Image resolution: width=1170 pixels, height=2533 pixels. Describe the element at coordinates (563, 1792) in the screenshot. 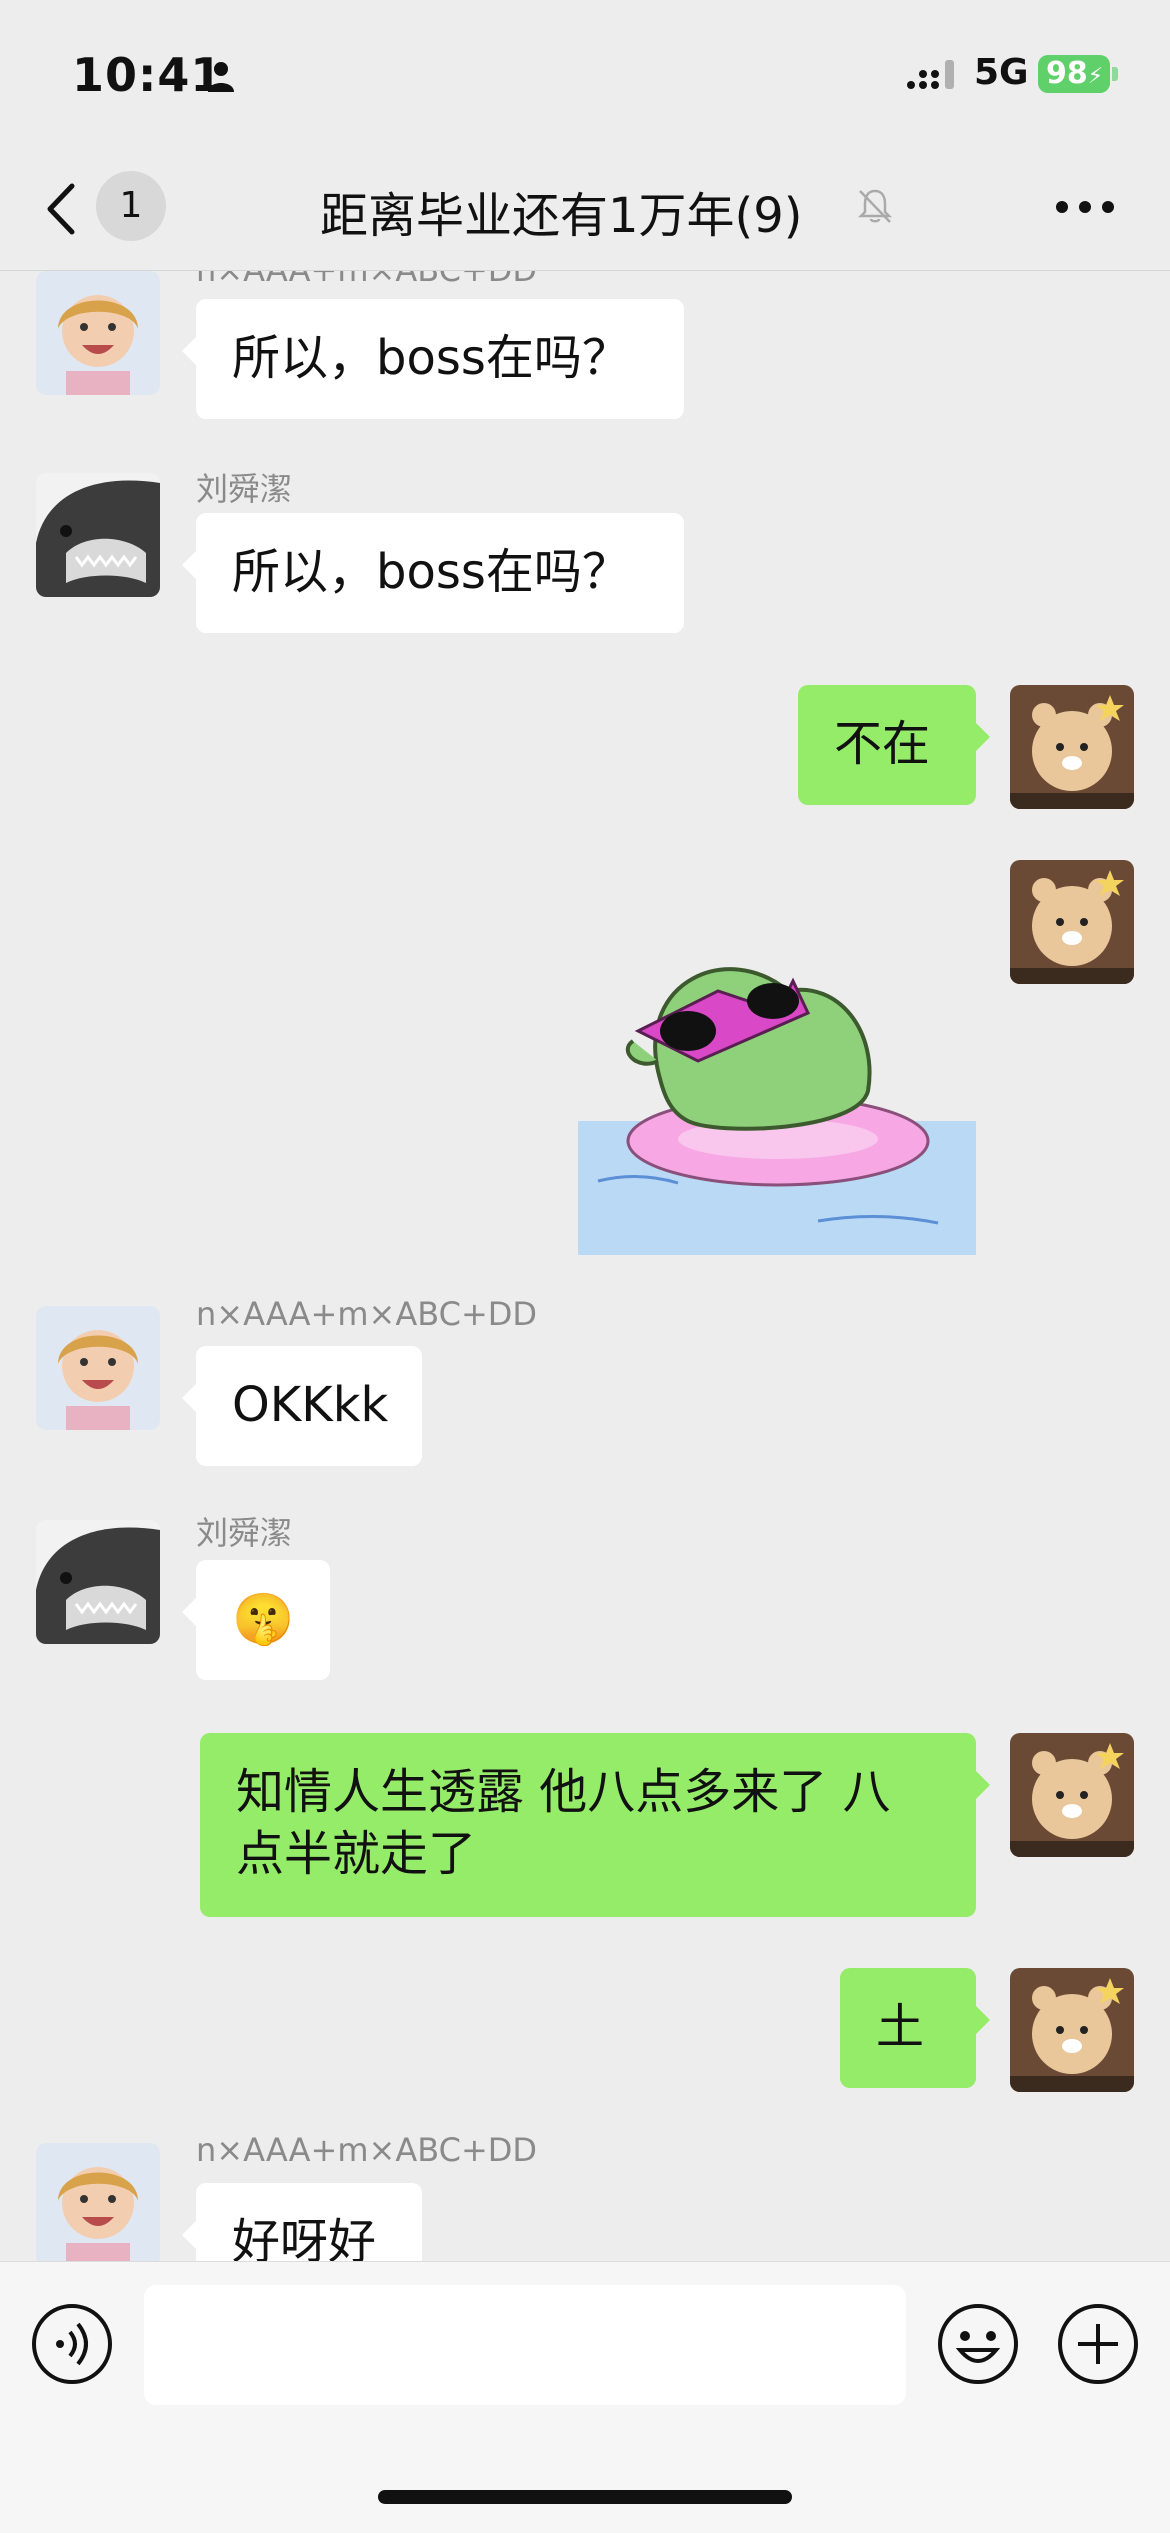

I see `message-text-line: 知情人生透露 他八点多来了 八` at that location.